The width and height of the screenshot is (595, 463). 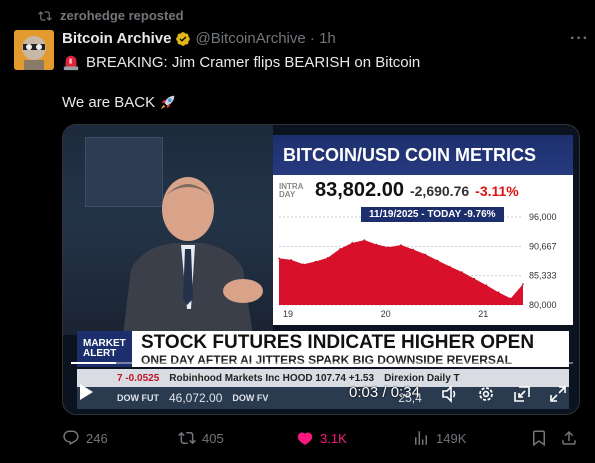 I want to click on verified-badge-icon, so click(x=183, y=38).